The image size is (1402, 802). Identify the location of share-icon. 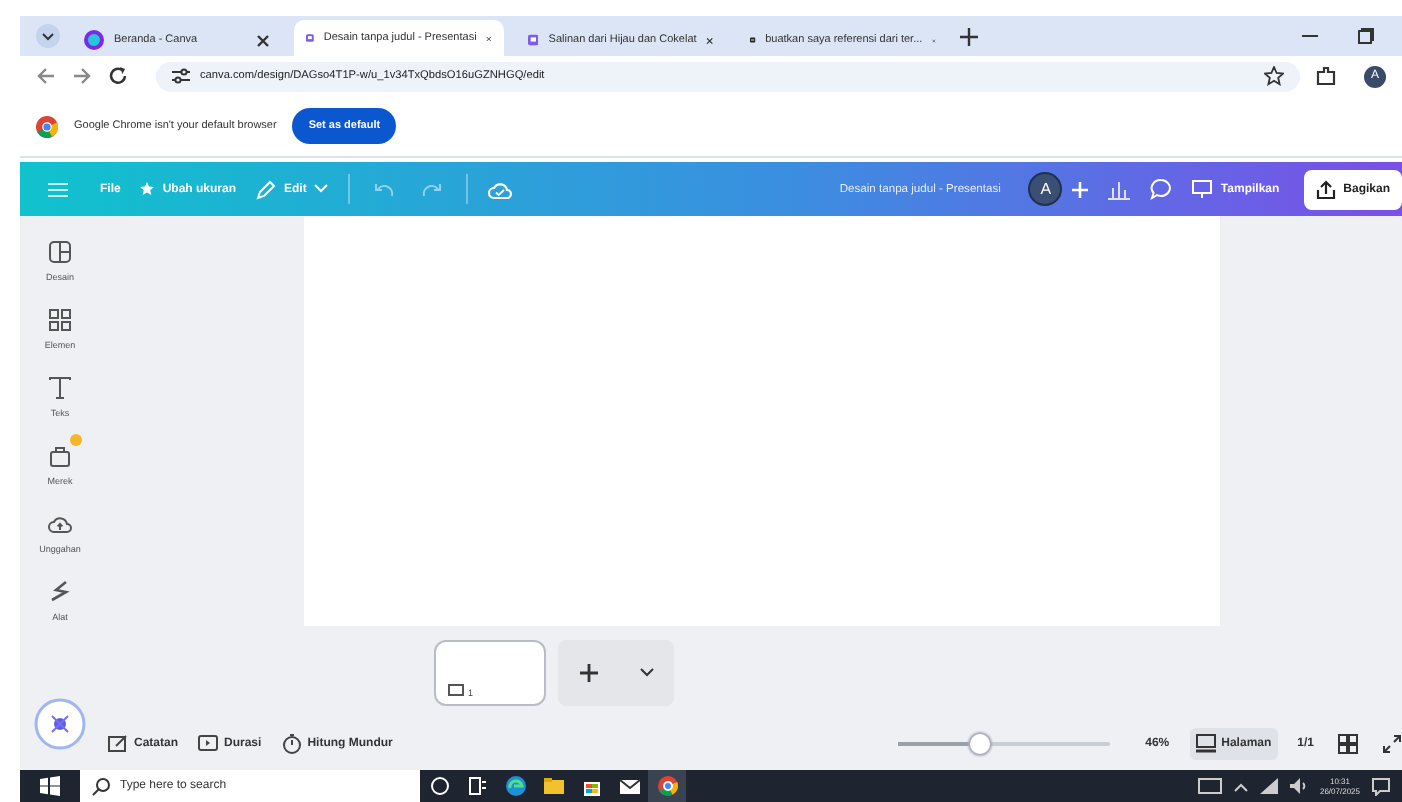
(1325, 189).